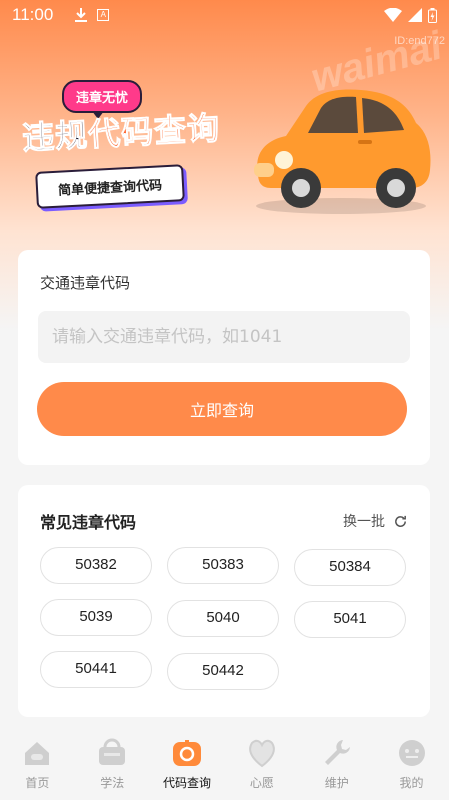  I want to click on banner-subtitle: 简单便捷查询代码, so click(110, 186).